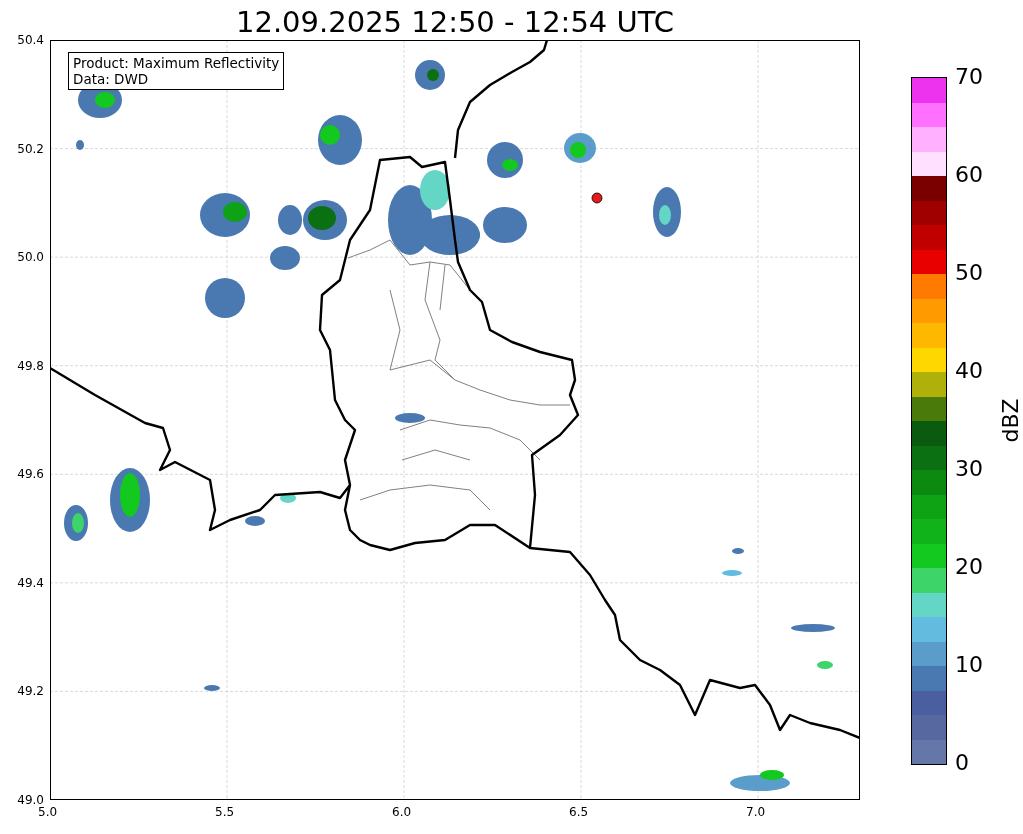 The width and height of the screenshot is (1023, 834). Describe the element at coordinates (30, 257) in the screenshot. I see `y-tick-label: 50.0` at that location.